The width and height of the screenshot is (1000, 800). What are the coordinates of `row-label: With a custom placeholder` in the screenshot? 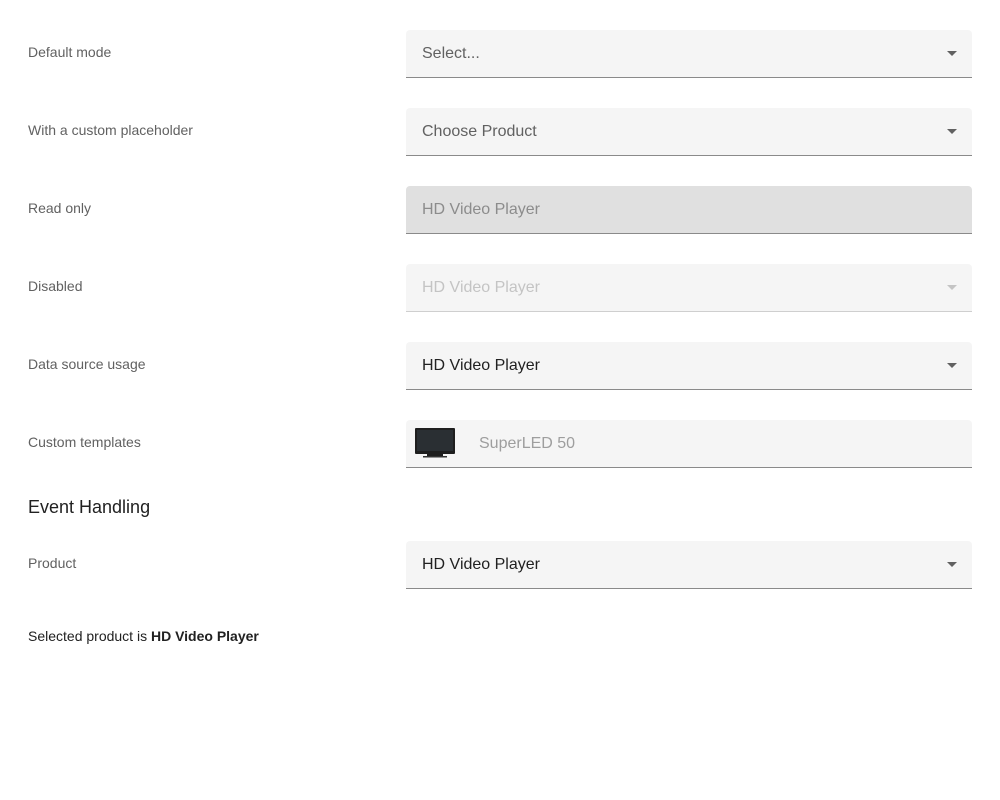 It's located at (110, 130).